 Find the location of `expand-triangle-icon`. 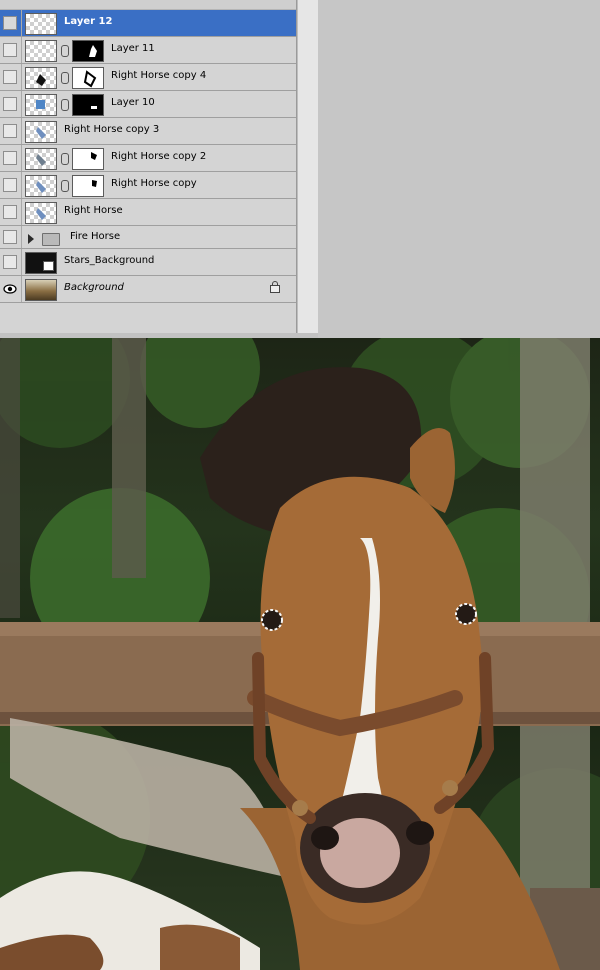

expand-triangle-icon is located at coordinates (31, 239).